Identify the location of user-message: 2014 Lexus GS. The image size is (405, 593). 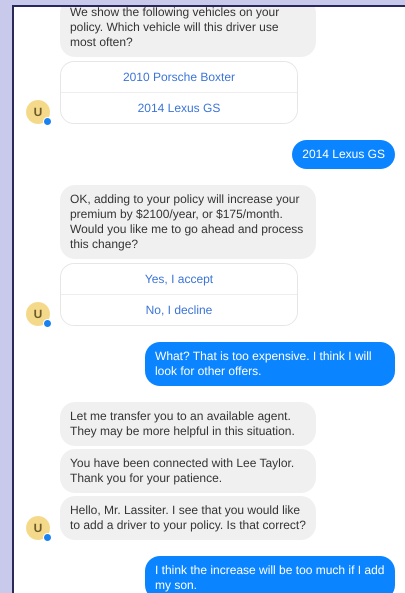
(343, 154).